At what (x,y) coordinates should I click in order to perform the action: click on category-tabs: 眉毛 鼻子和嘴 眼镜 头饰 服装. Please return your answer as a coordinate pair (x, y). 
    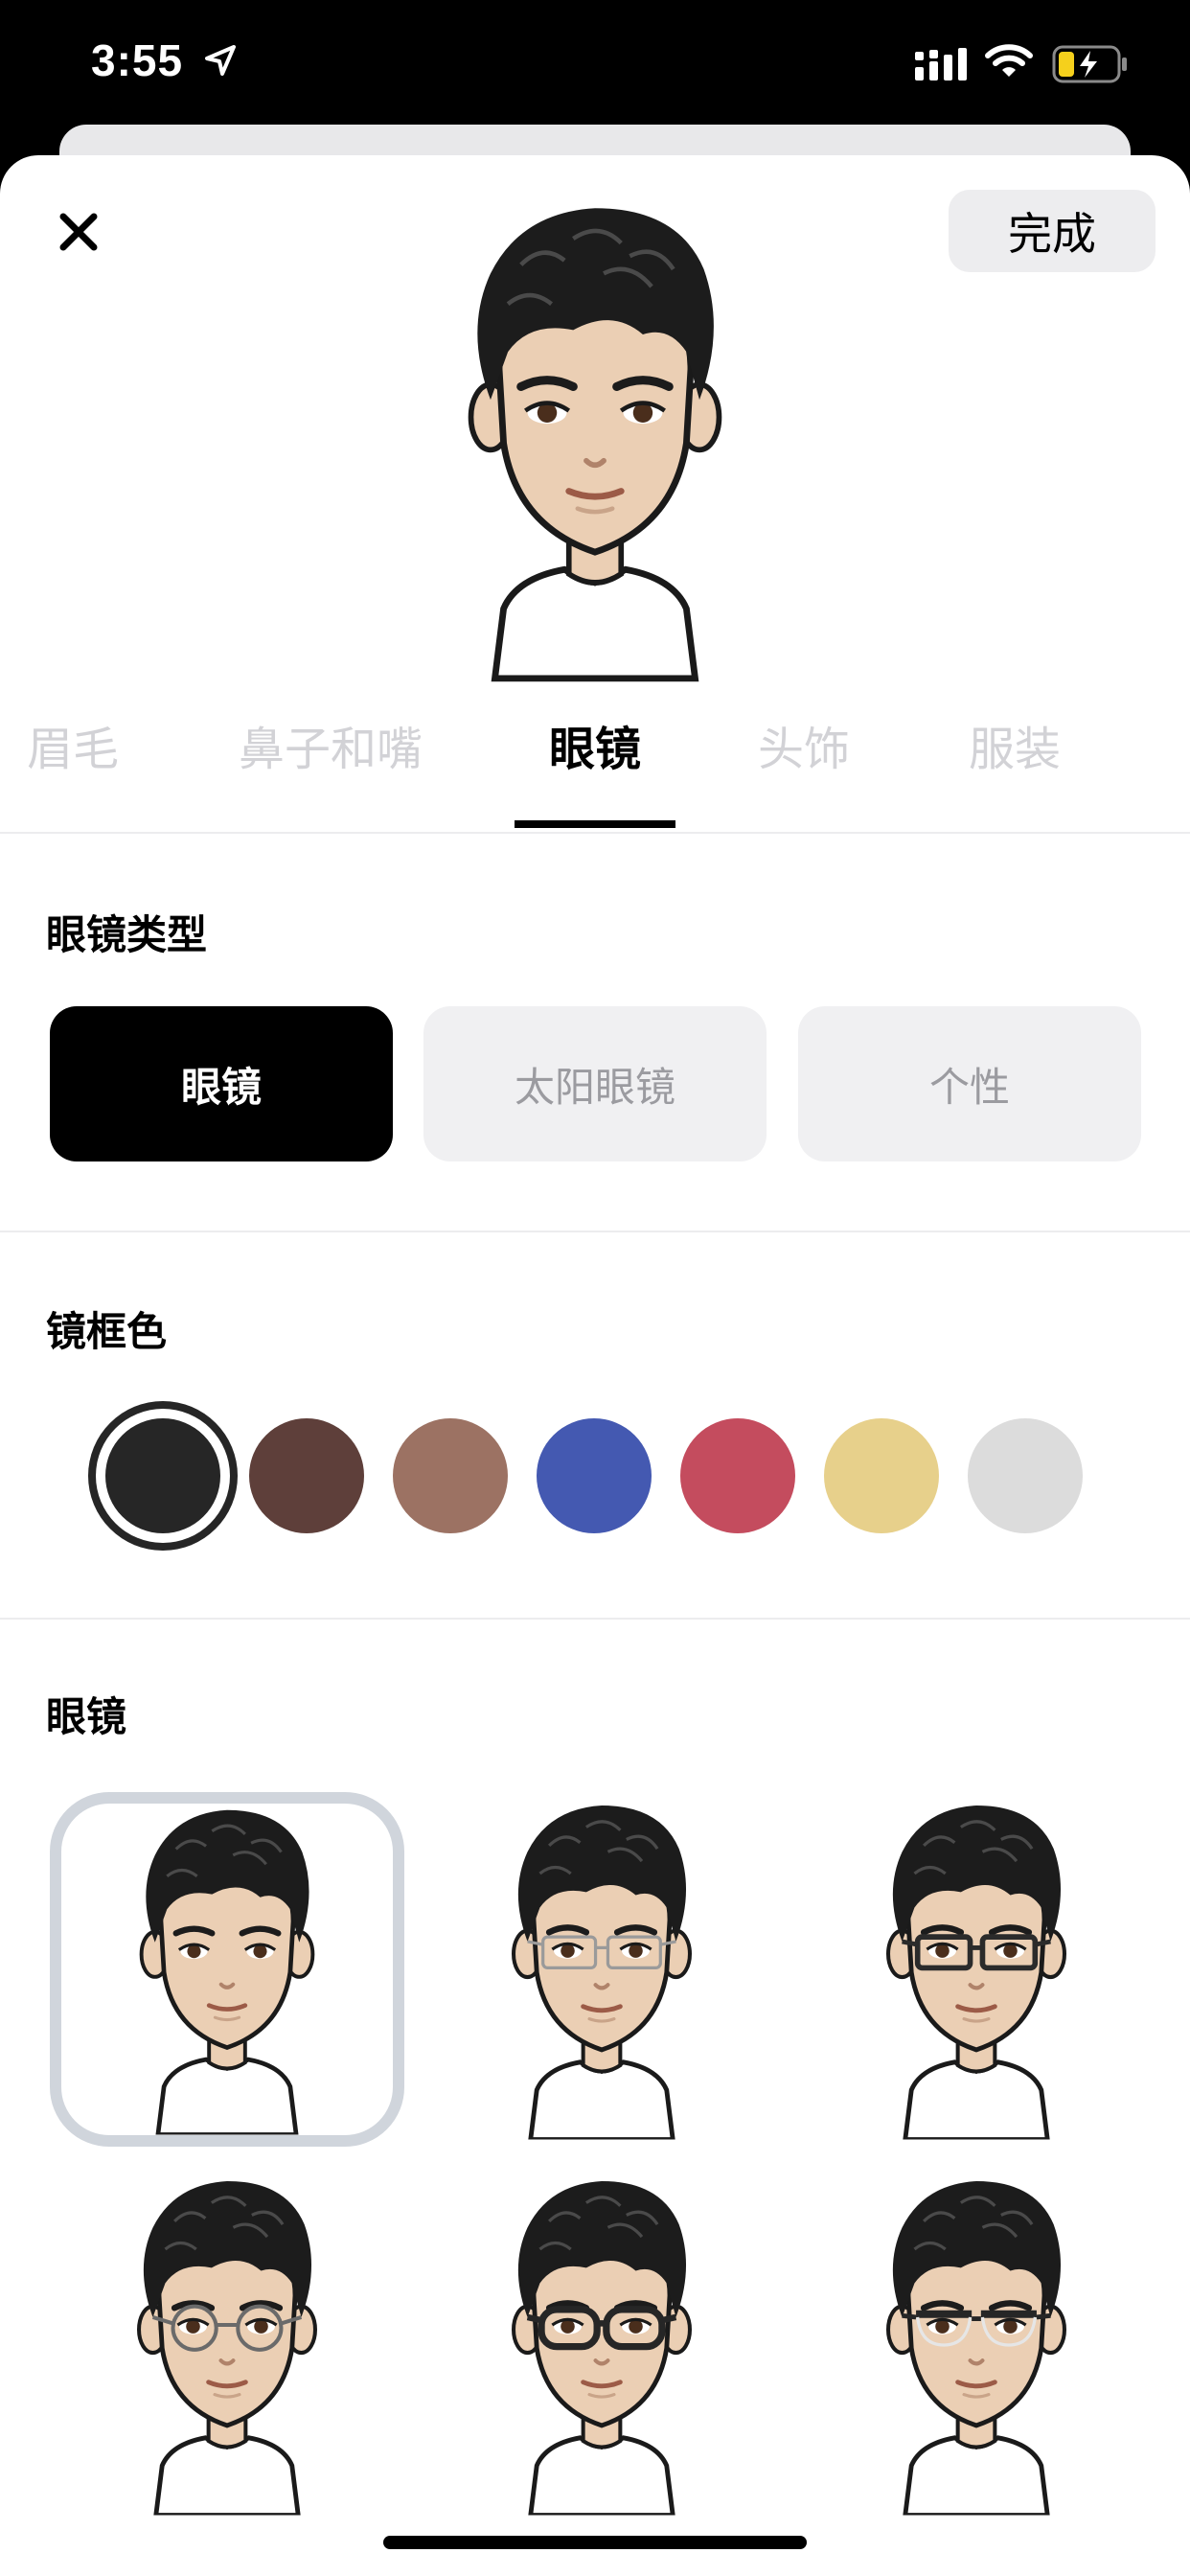
    Looking at the image, I should click on (595, 749).